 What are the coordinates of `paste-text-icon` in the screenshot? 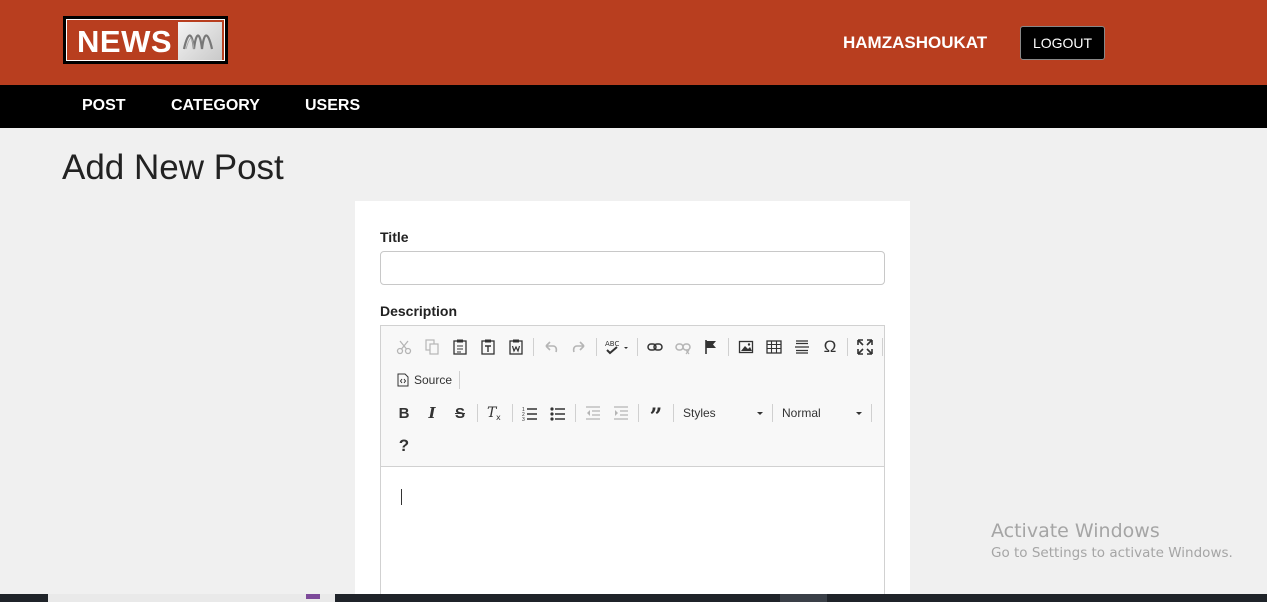 It's located at (488, 347).